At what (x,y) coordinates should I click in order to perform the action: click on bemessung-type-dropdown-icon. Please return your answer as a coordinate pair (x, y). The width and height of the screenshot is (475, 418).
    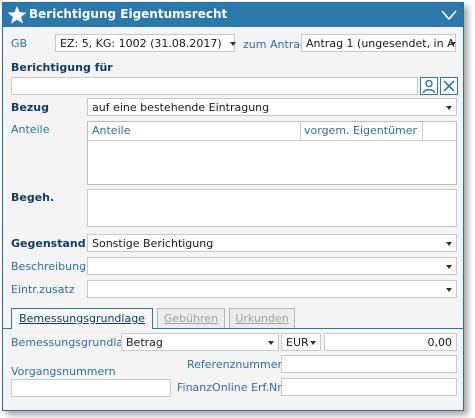
    Looking at the image, I should click on (271, 342).